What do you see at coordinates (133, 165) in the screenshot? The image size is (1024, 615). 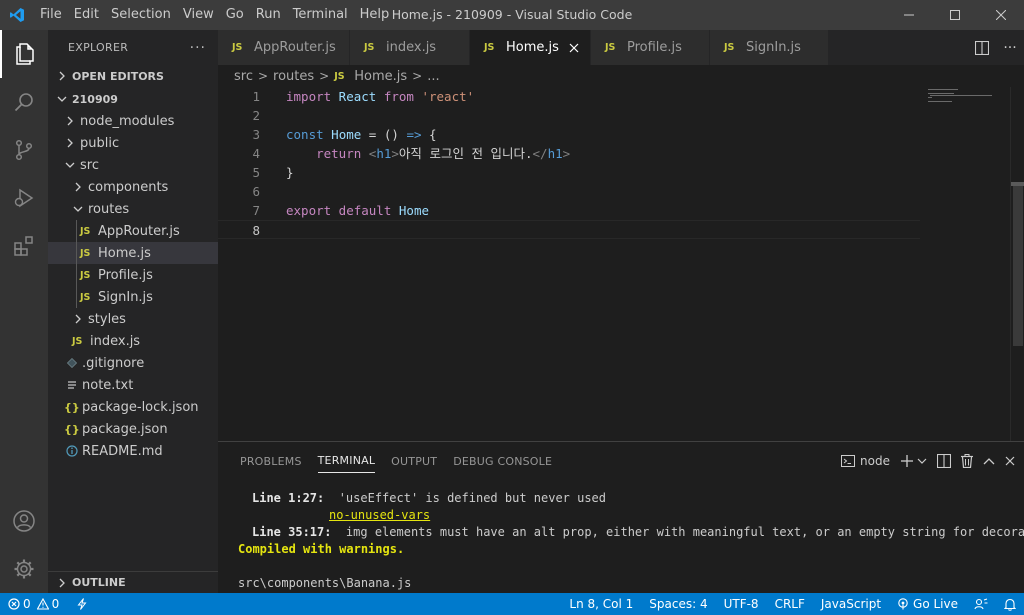 I see `tree-item-src: src` at bounding box center [133, 165].